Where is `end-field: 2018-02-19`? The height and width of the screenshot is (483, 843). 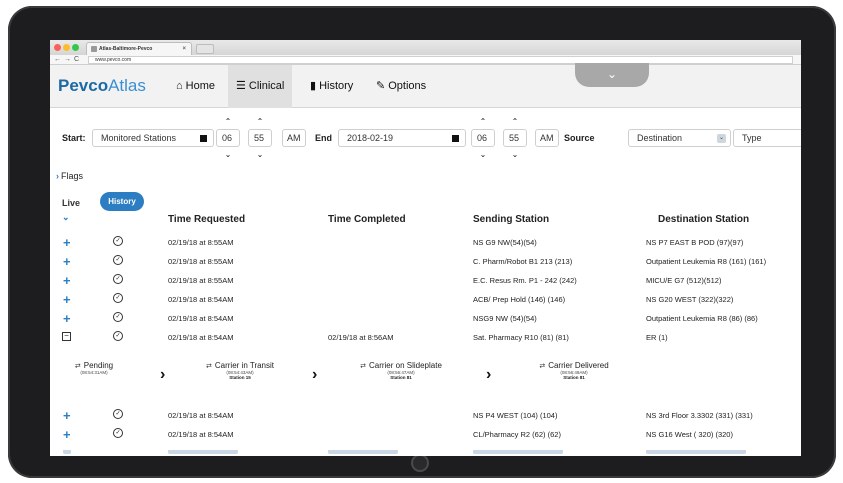 end-field: 2018-02-19 is located at coordinates (402, 138).